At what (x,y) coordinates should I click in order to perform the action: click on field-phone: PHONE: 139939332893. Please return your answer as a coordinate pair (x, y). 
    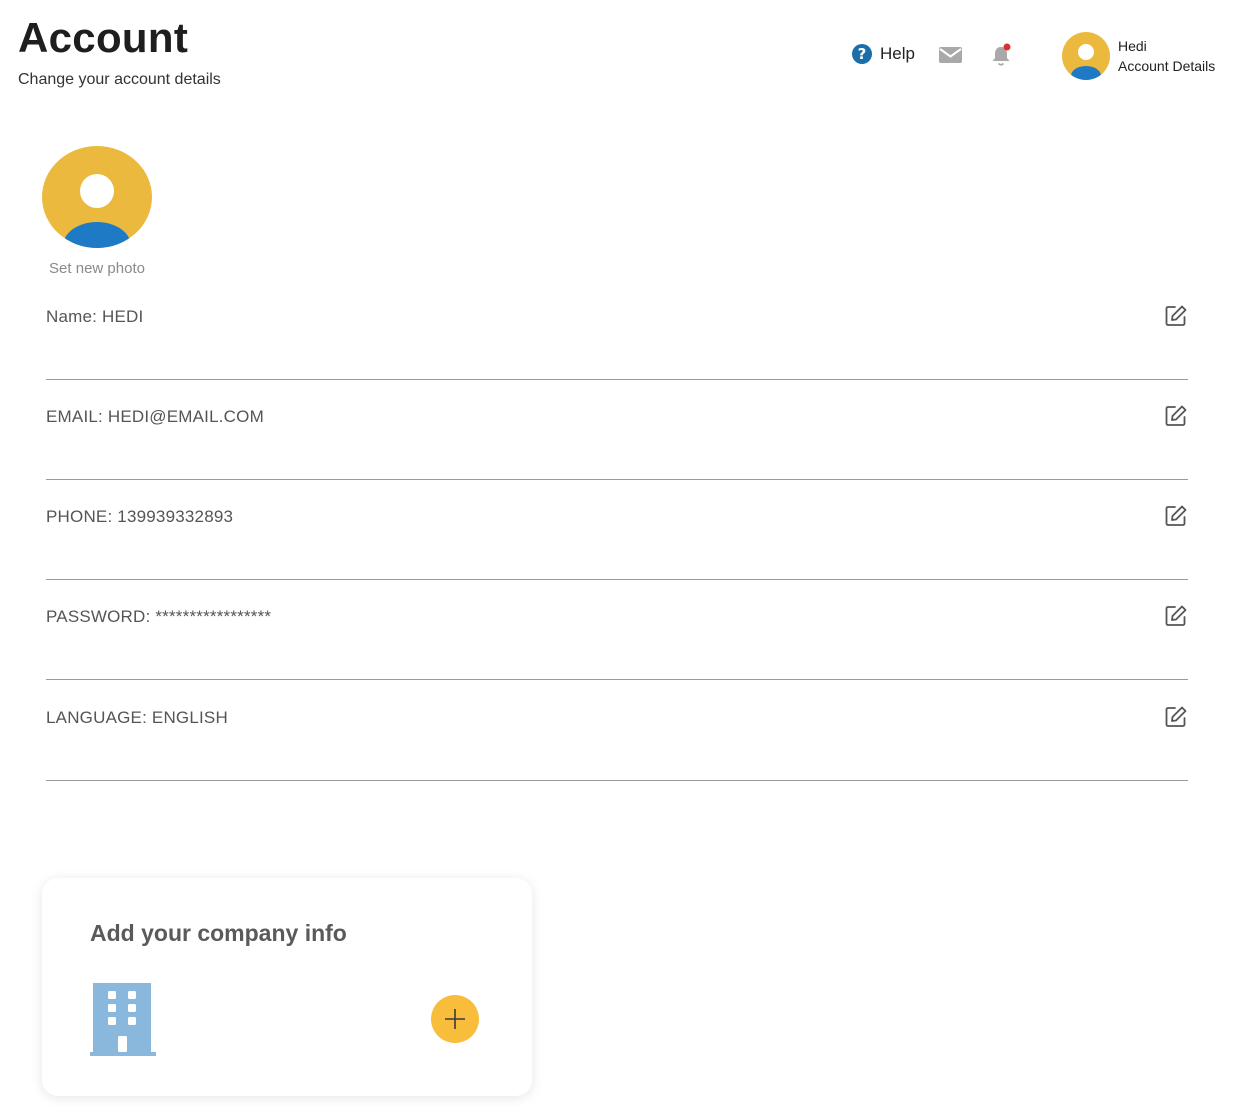
    Looking at the image, I should click on (617, 530).